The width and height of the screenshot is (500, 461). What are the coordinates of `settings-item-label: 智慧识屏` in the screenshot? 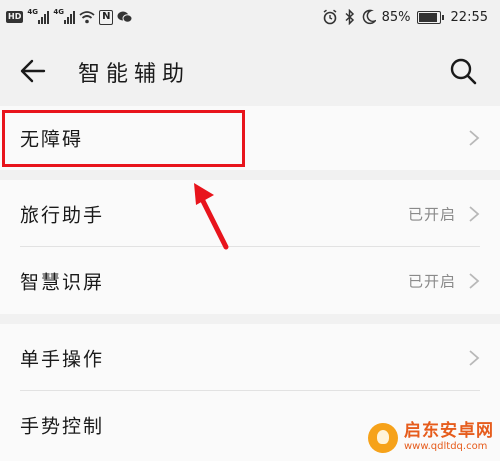 It's located at (62, 282).